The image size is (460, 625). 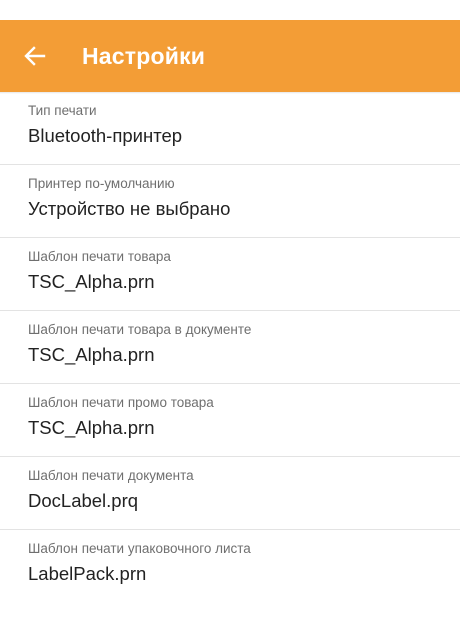 What do you see at coordinates (111, 475) in the screenshot?
I see `setting-label: Шаблон печати документа` at bounding box center [111, 475].